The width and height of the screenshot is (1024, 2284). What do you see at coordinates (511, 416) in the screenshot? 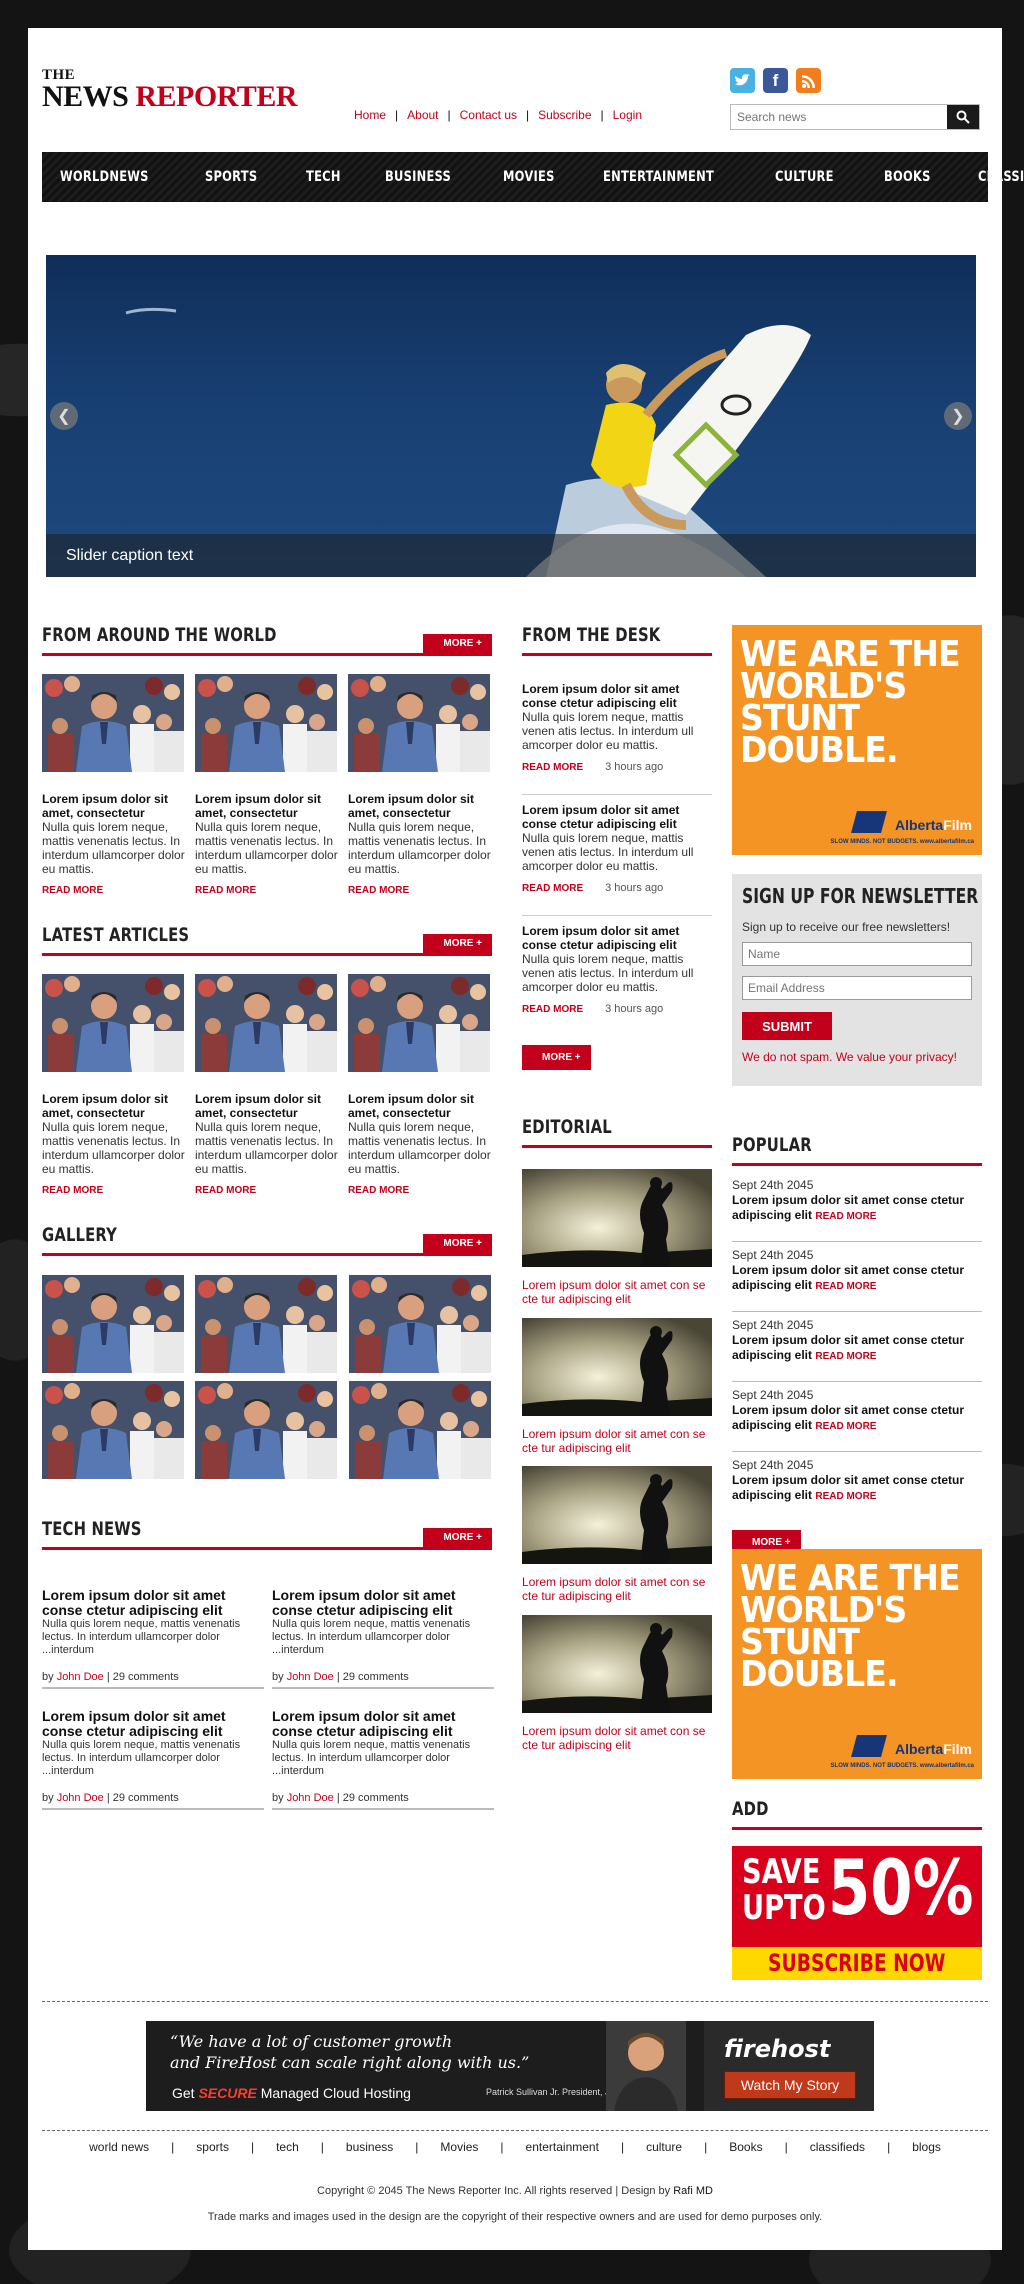
I see `hero-slider: ❮ ❯ Slider caption text` at bounding box center [511, 416].